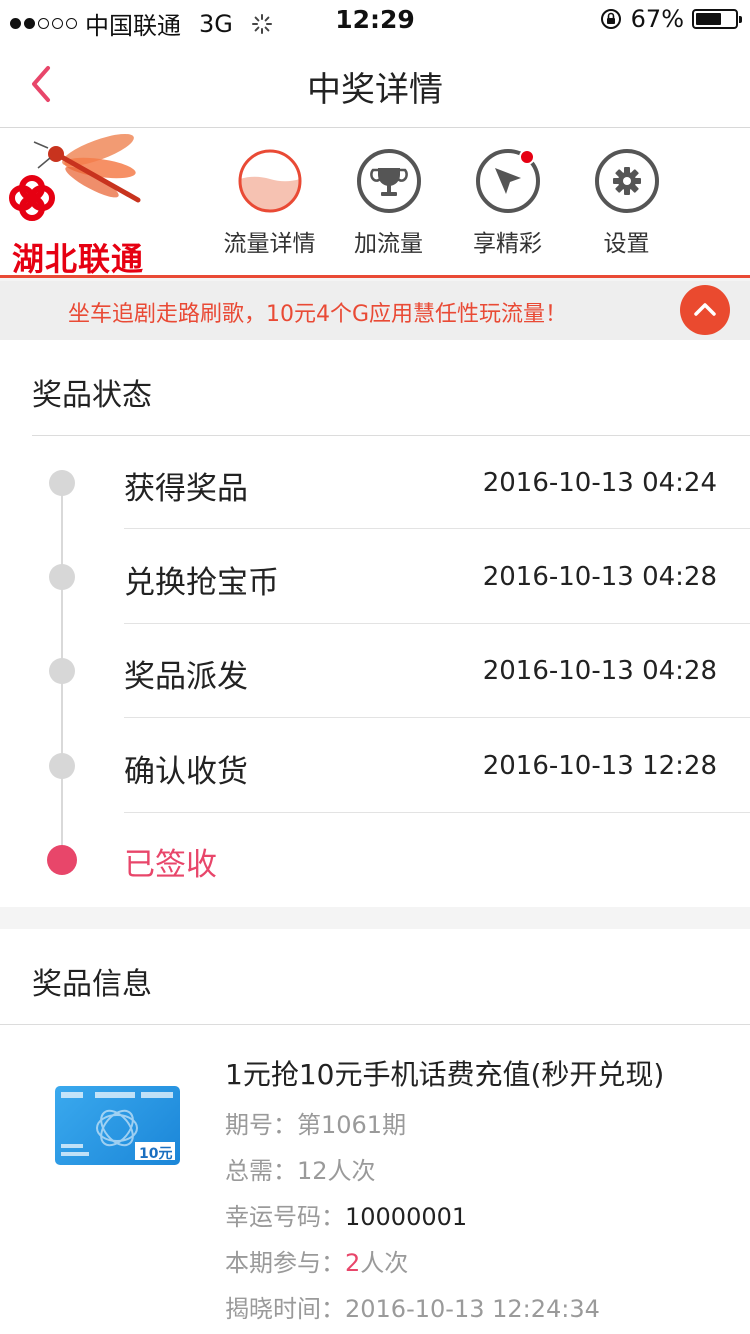 The height and width of the screenshot is (1334, 750). Describe the element at coordinates (657, 19) in the screenshot. I see `battery-percent: 67%` at that location.